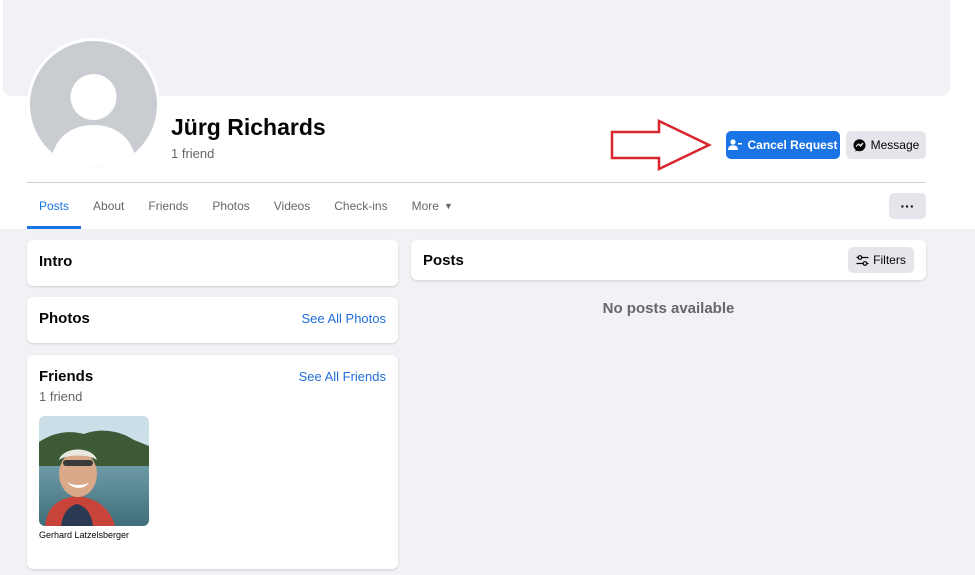 The image size is (975, 575). I want to click on posts-card: Posts Filters, so click(668, 260).